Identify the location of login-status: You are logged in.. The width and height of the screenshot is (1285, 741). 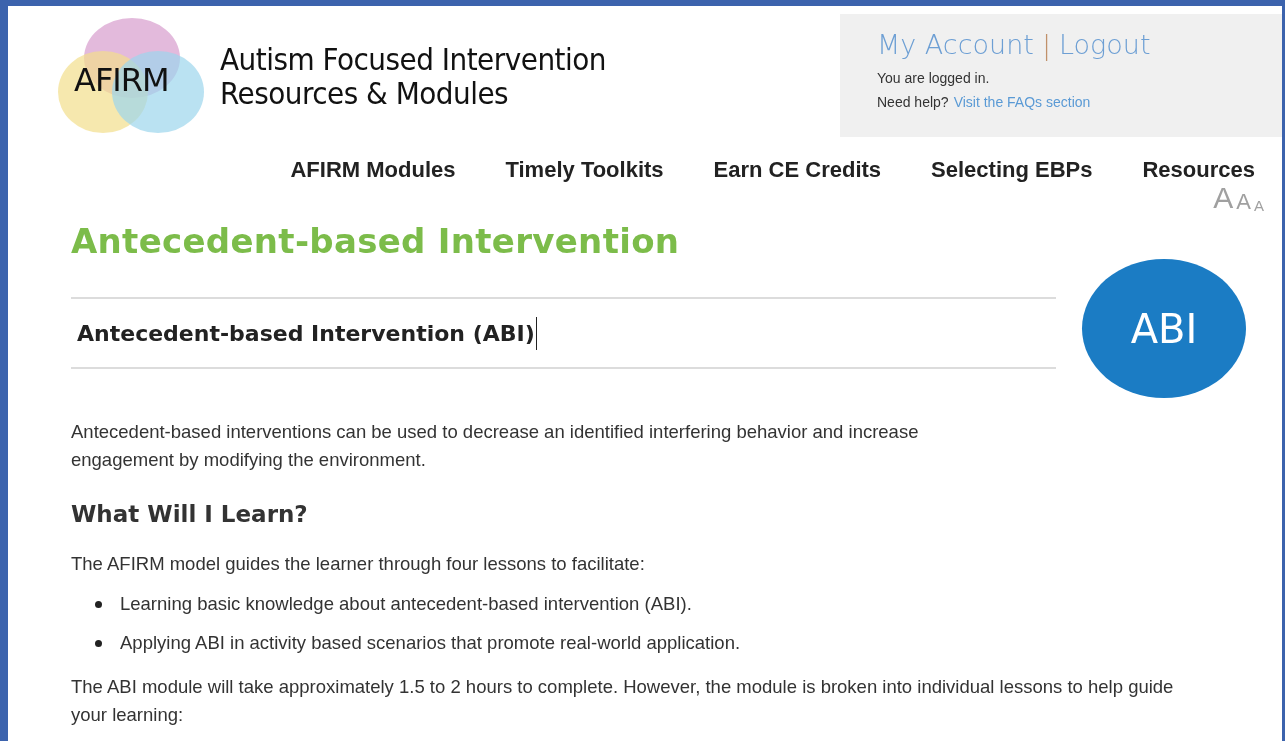
(934, 78).